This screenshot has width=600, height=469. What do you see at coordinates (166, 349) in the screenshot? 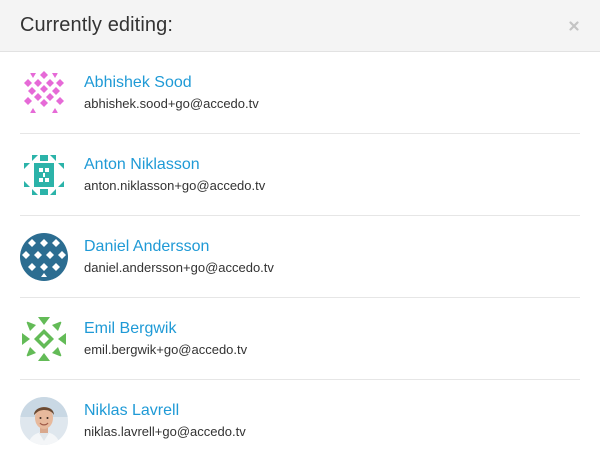
I see `user-email: emil.bergwik+go@accedo.tv` at bounding box center [166, 349].